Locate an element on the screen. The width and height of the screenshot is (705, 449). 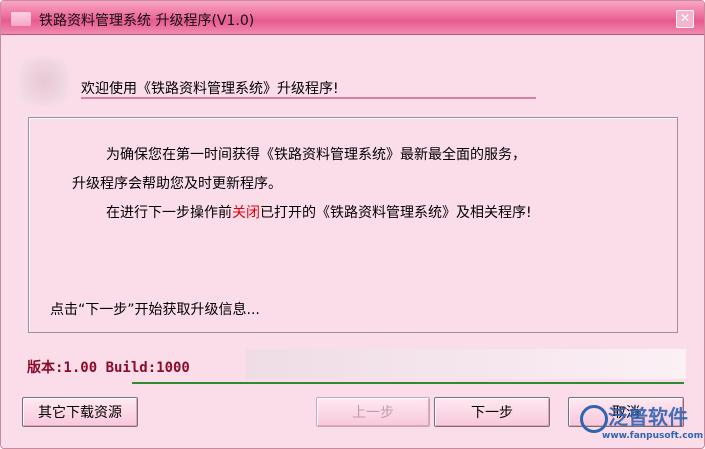
info-line-2: 升级程序会帮助您及时更新程序。 is located at coordinates (177, 184).